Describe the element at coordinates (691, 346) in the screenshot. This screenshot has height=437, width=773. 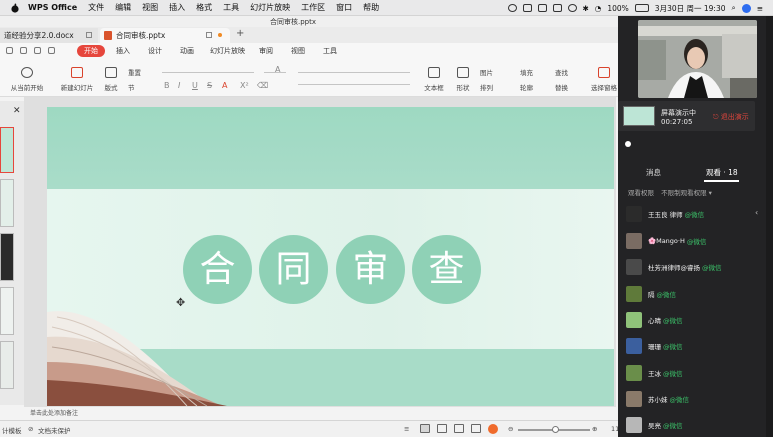
I see `viewer-row: 珊珊 @微信` at that location.